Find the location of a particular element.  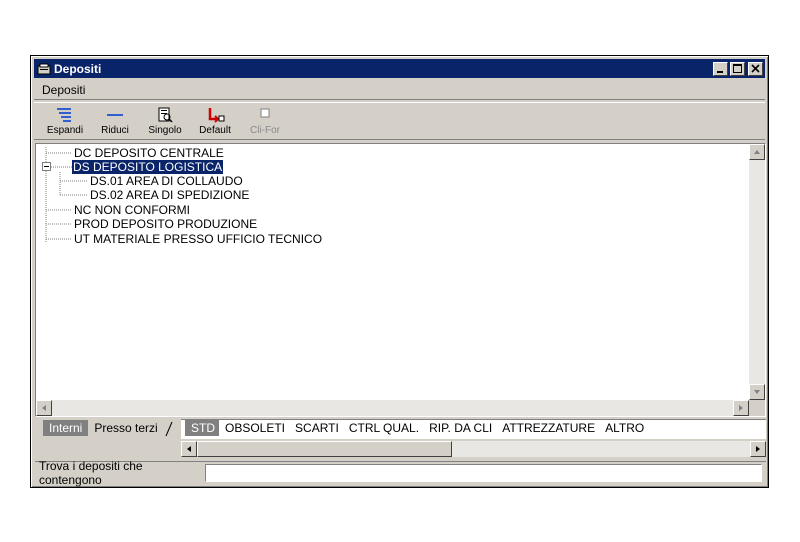

expand-button: Espandi is located at coordinates (65, 122).